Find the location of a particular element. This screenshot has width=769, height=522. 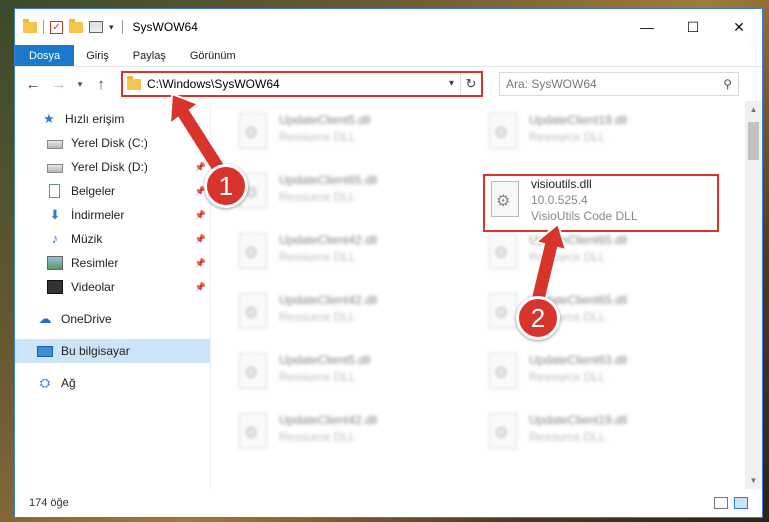

network-icon: ⛭ is located at coordinates (45, 382).